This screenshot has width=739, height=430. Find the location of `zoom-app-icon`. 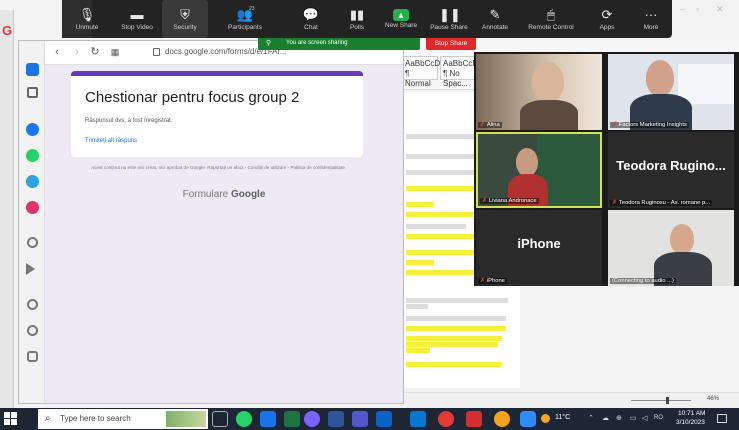

zoom-app-icon is located at coordinates (528, 419).